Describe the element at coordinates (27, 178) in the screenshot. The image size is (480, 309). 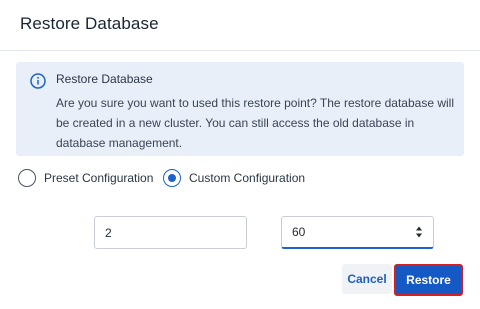
I see `preset-configuration-radio` at that location.